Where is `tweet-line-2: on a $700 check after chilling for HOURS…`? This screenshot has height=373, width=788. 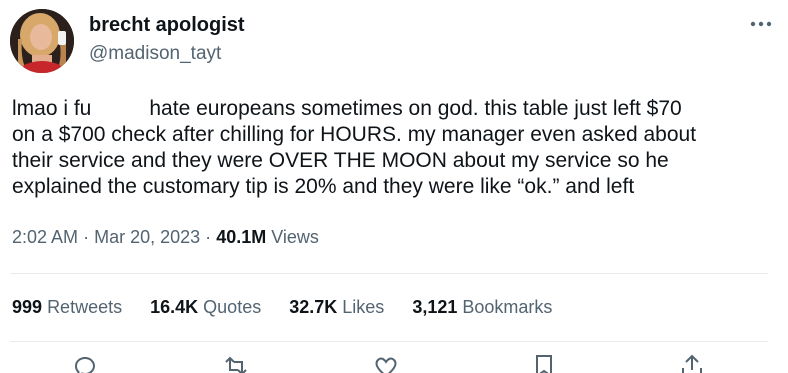 tweet-line-2: on a $700 check after chilling for HOURS… is located at coordinates (354, 134).